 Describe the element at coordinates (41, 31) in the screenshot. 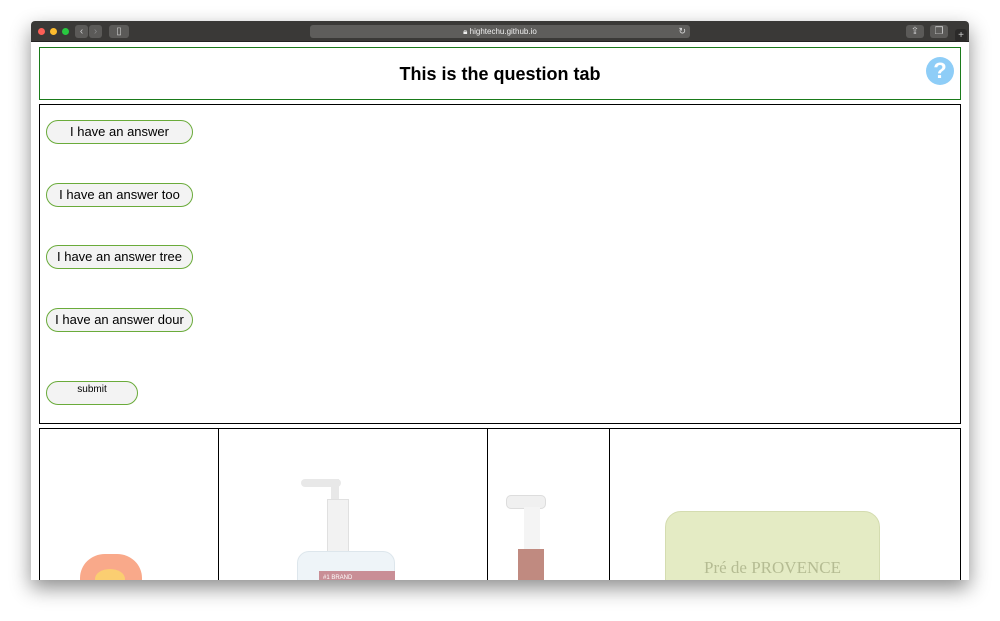

I see `close-dot` at that location.